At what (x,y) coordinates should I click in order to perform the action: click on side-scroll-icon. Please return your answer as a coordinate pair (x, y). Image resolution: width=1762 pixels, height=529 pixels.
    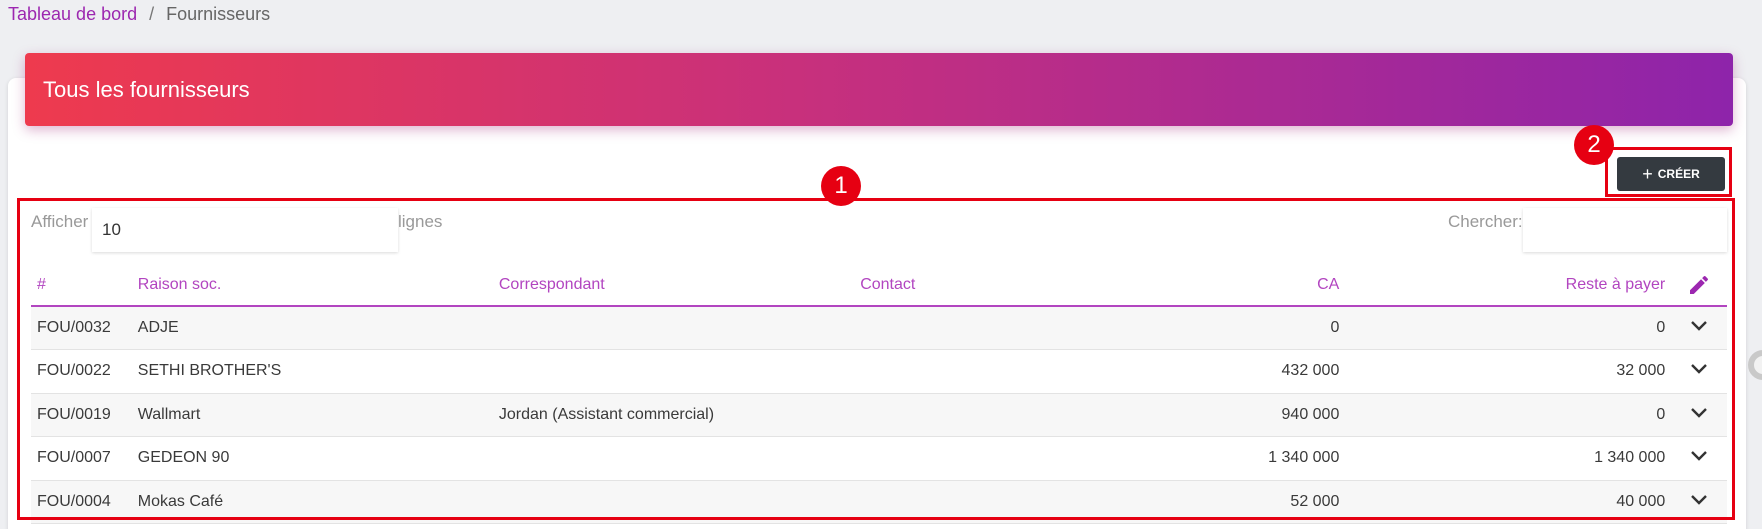
    Looking at the image, I should click on (1755, 365).